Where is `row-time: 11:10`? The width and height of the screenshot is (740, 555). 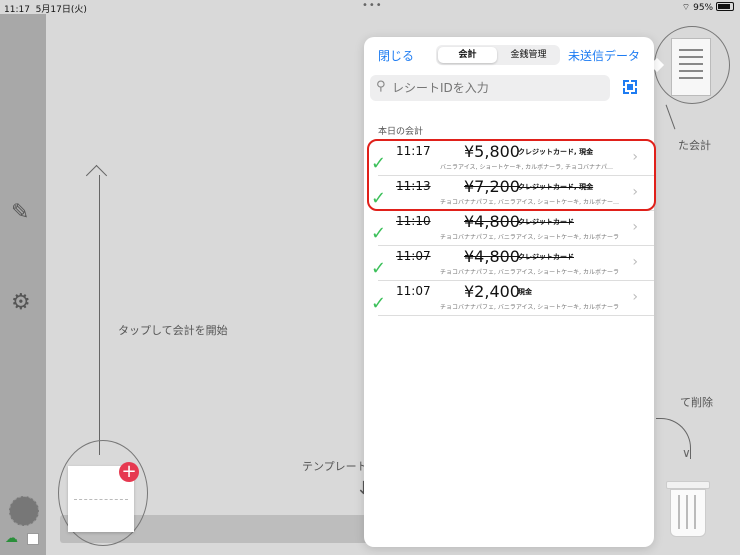 row-time: 11:10 is located at coordinates (413, 221).